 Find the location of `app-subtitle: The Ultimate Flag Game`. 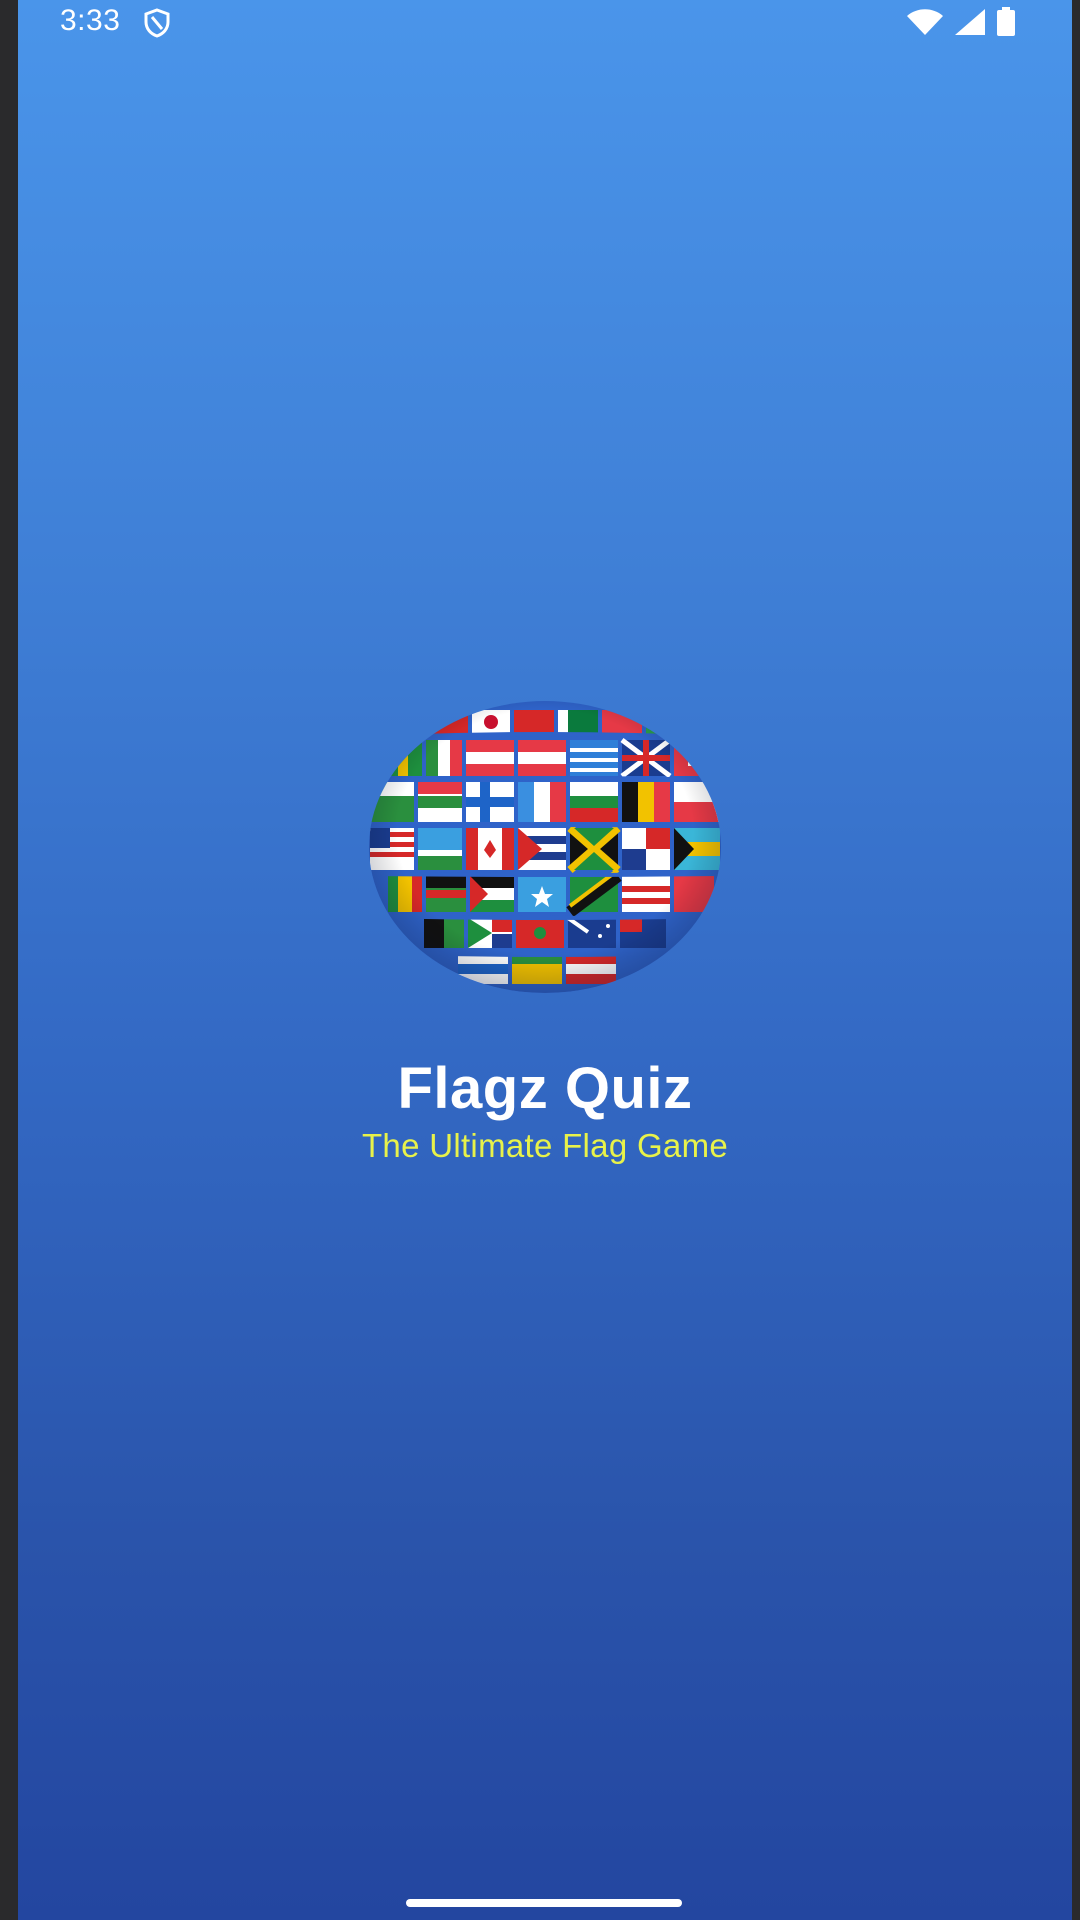

app-subtitle: The Ultimate Flag Game is located at coordinates (545, 1145).